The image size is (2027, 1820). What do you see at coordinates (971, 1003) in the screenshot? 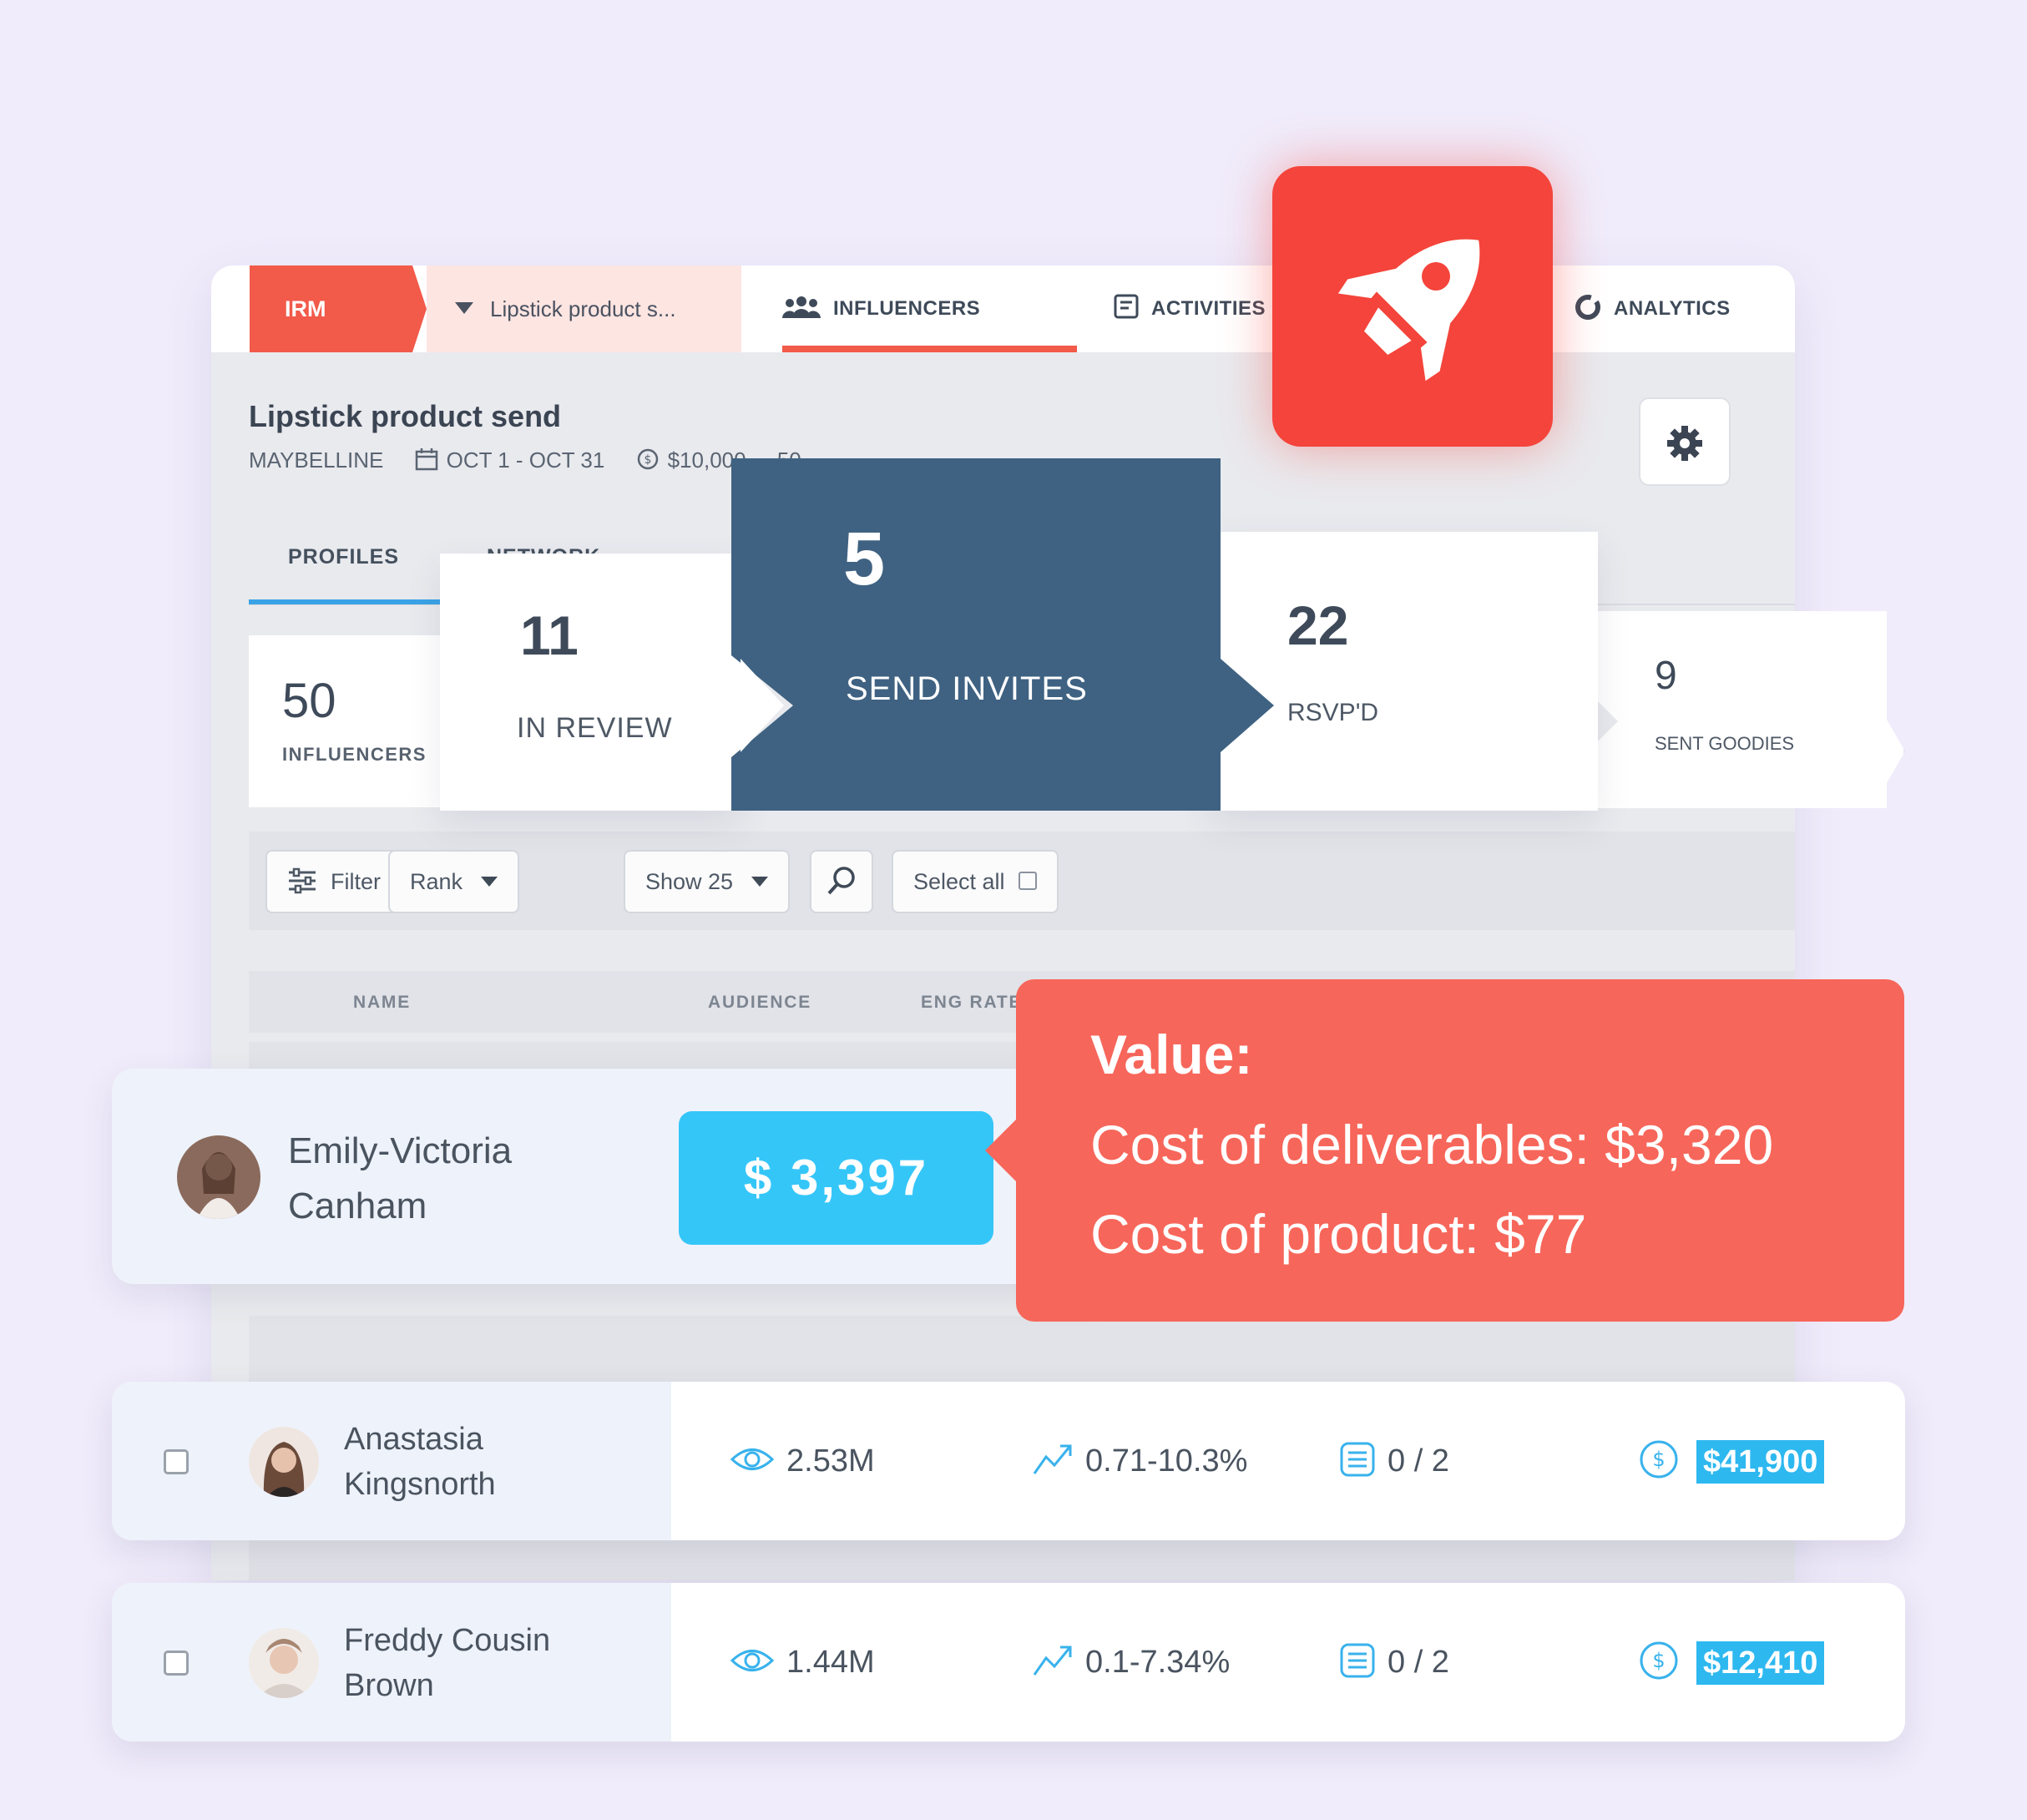
I see `column-header-eng-rate: ENG RATE` at bounding box center [971, 1003].